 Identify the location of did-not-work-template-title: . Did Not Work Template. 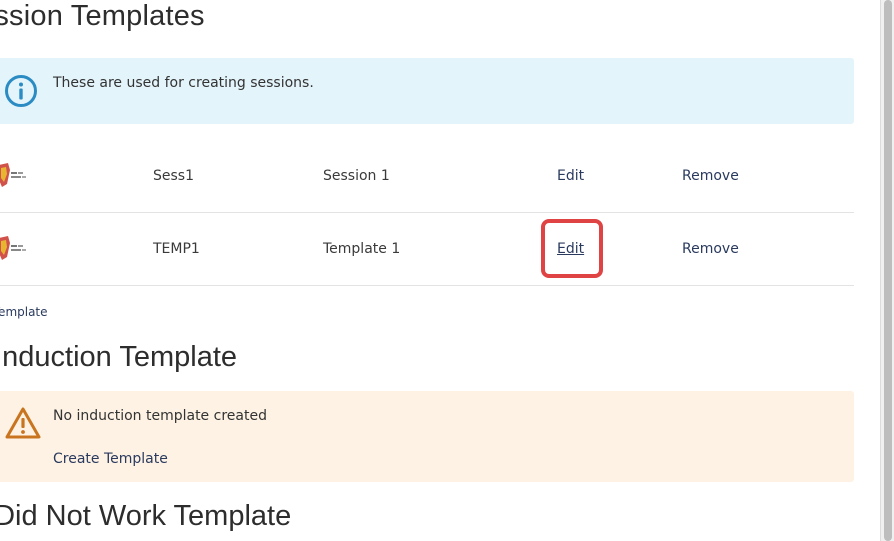
(146, 516).